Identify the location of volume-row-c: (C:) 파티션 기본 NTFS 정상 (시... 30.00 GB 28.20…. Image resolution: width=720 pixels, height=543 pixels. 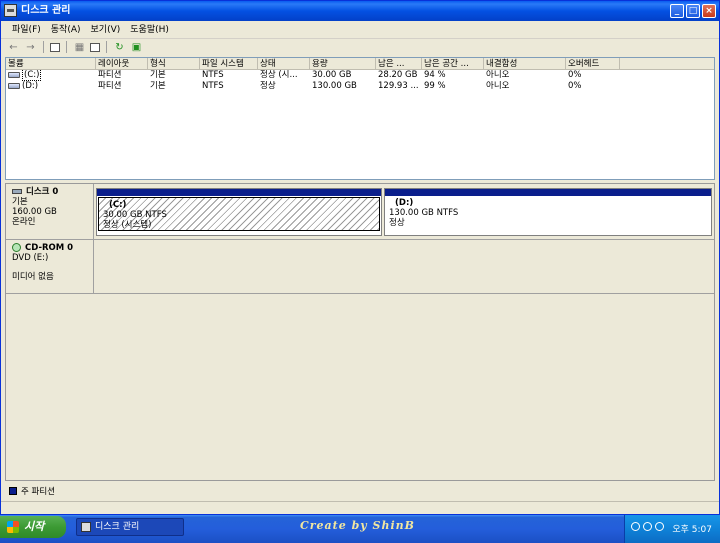
(360, 75).